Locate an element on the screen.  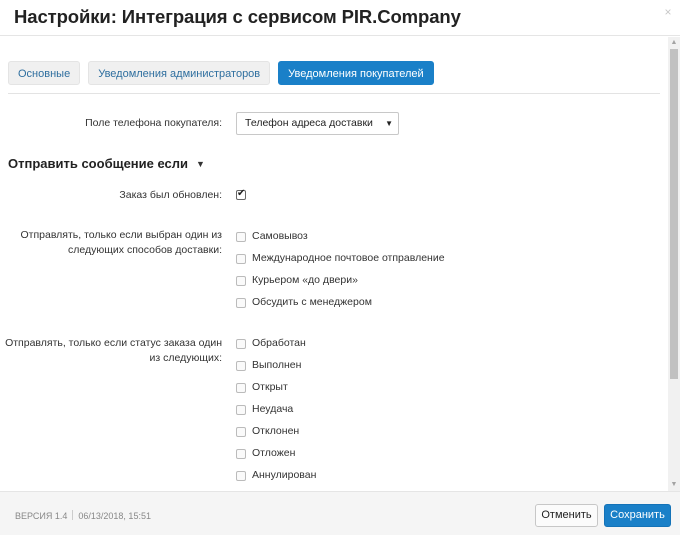
status-option-label: Неудача is located at coordinates (273, 409).